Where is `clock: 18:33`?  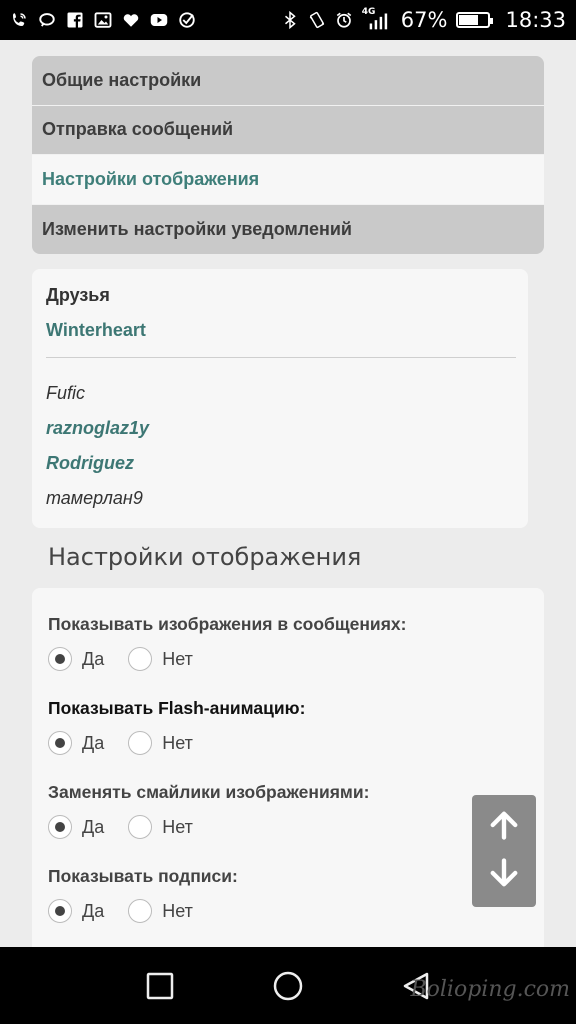 clock: 18:33 is located at coordinates (535, 20).